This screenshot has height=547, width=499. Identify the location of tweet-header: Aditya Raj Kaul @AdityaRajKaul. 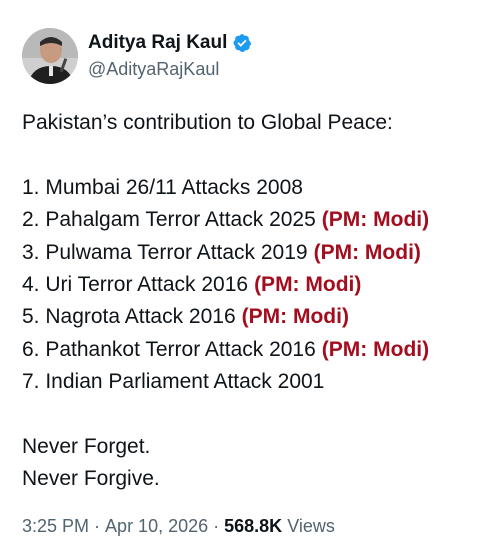
(137, 56).